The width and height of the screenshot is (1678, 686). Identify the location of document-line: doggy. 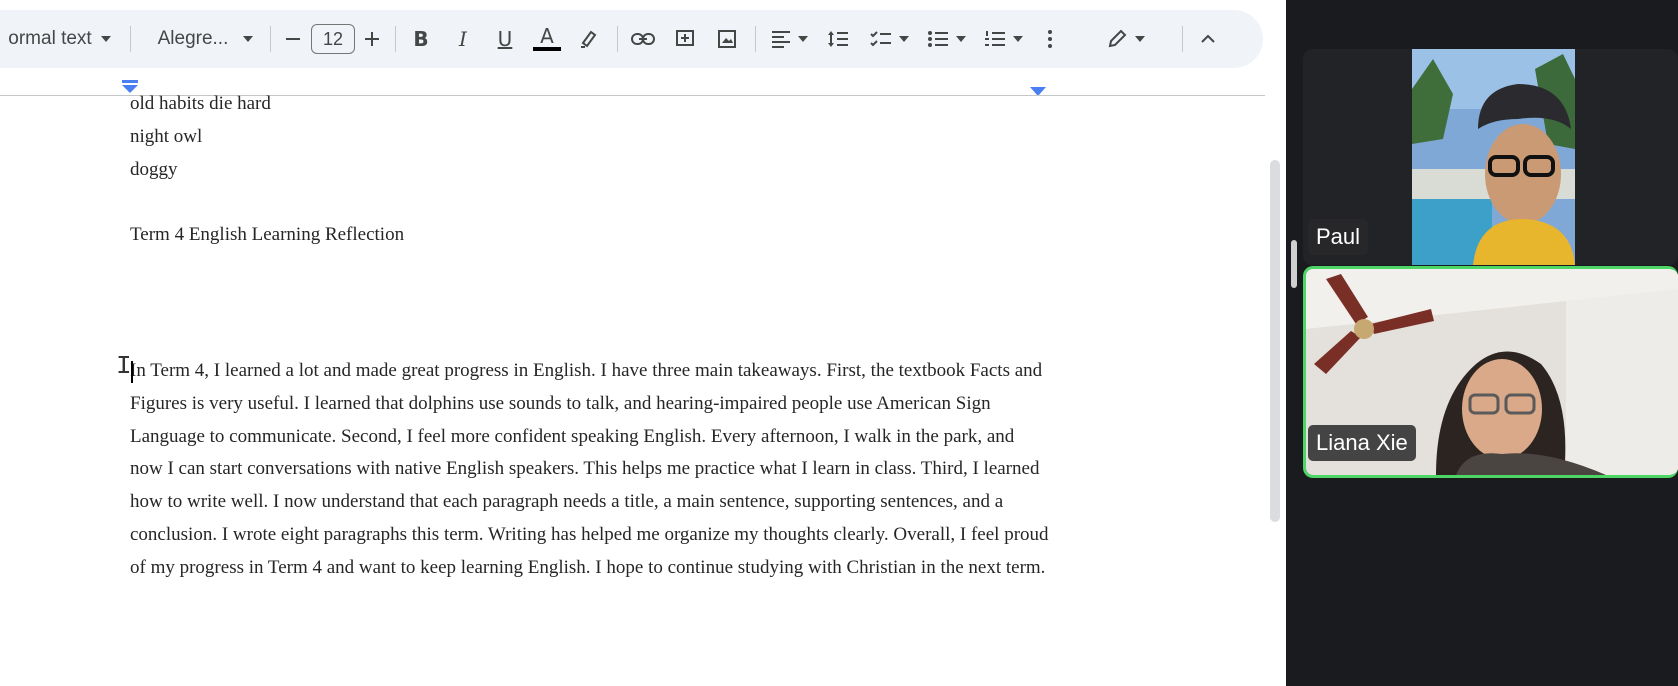
(154, 170).